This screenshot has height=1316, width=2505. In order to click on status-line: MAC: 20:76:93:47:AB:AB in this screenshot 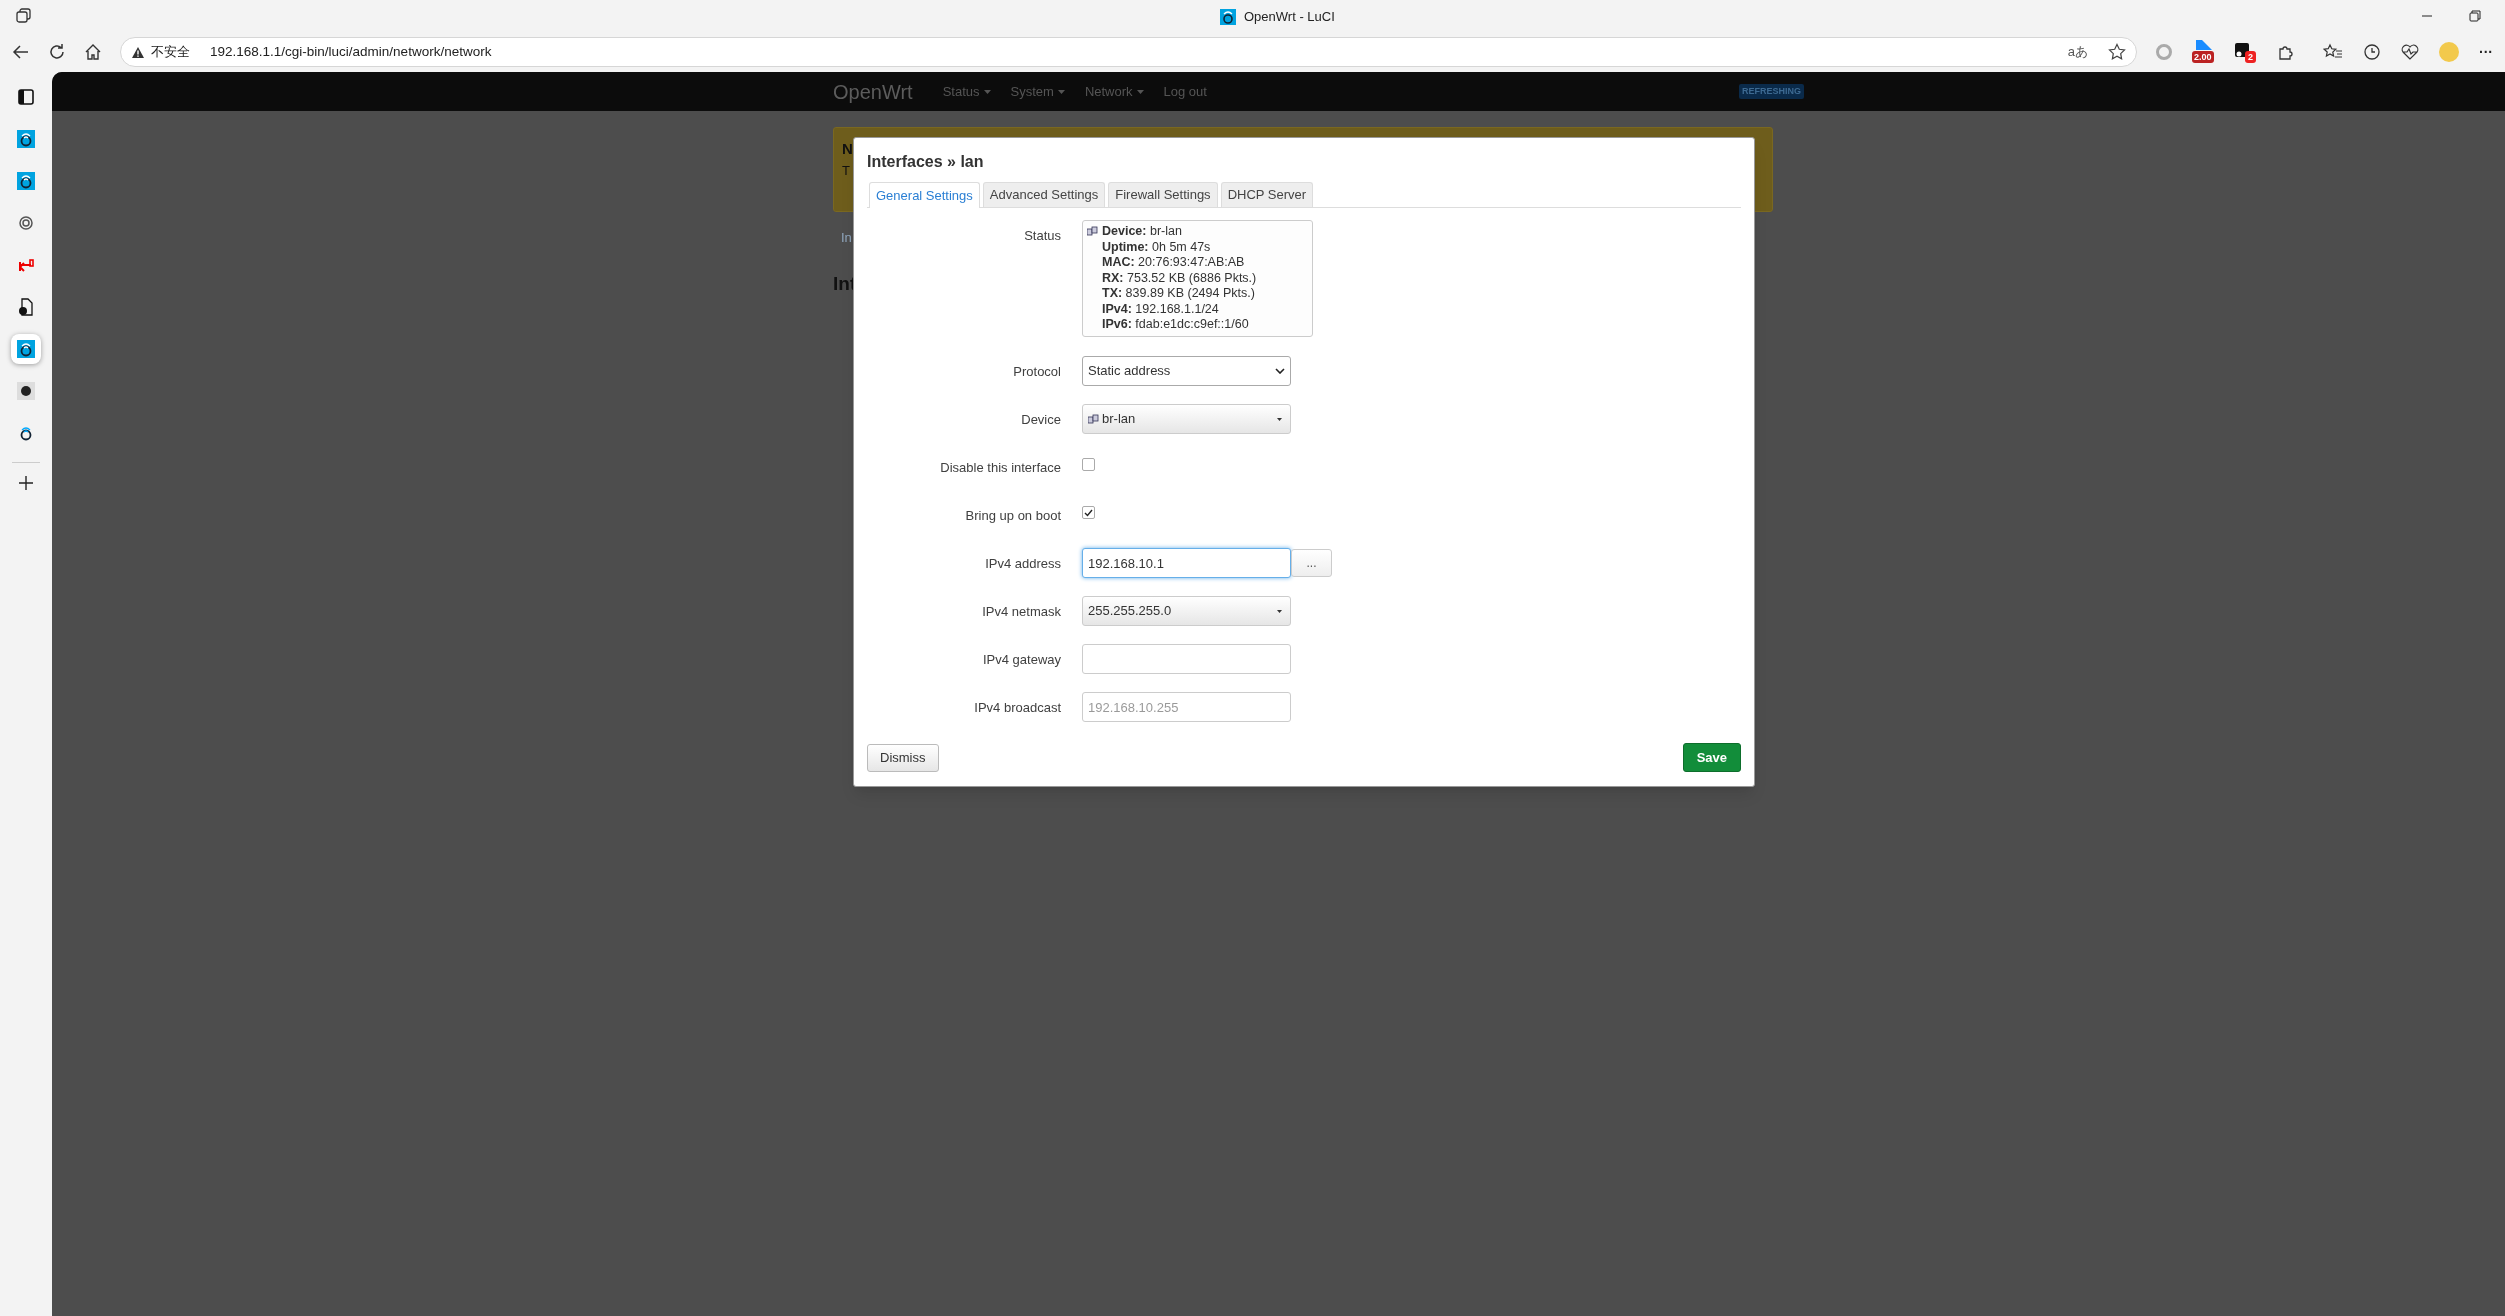, I will do `click(1174, 263)`.